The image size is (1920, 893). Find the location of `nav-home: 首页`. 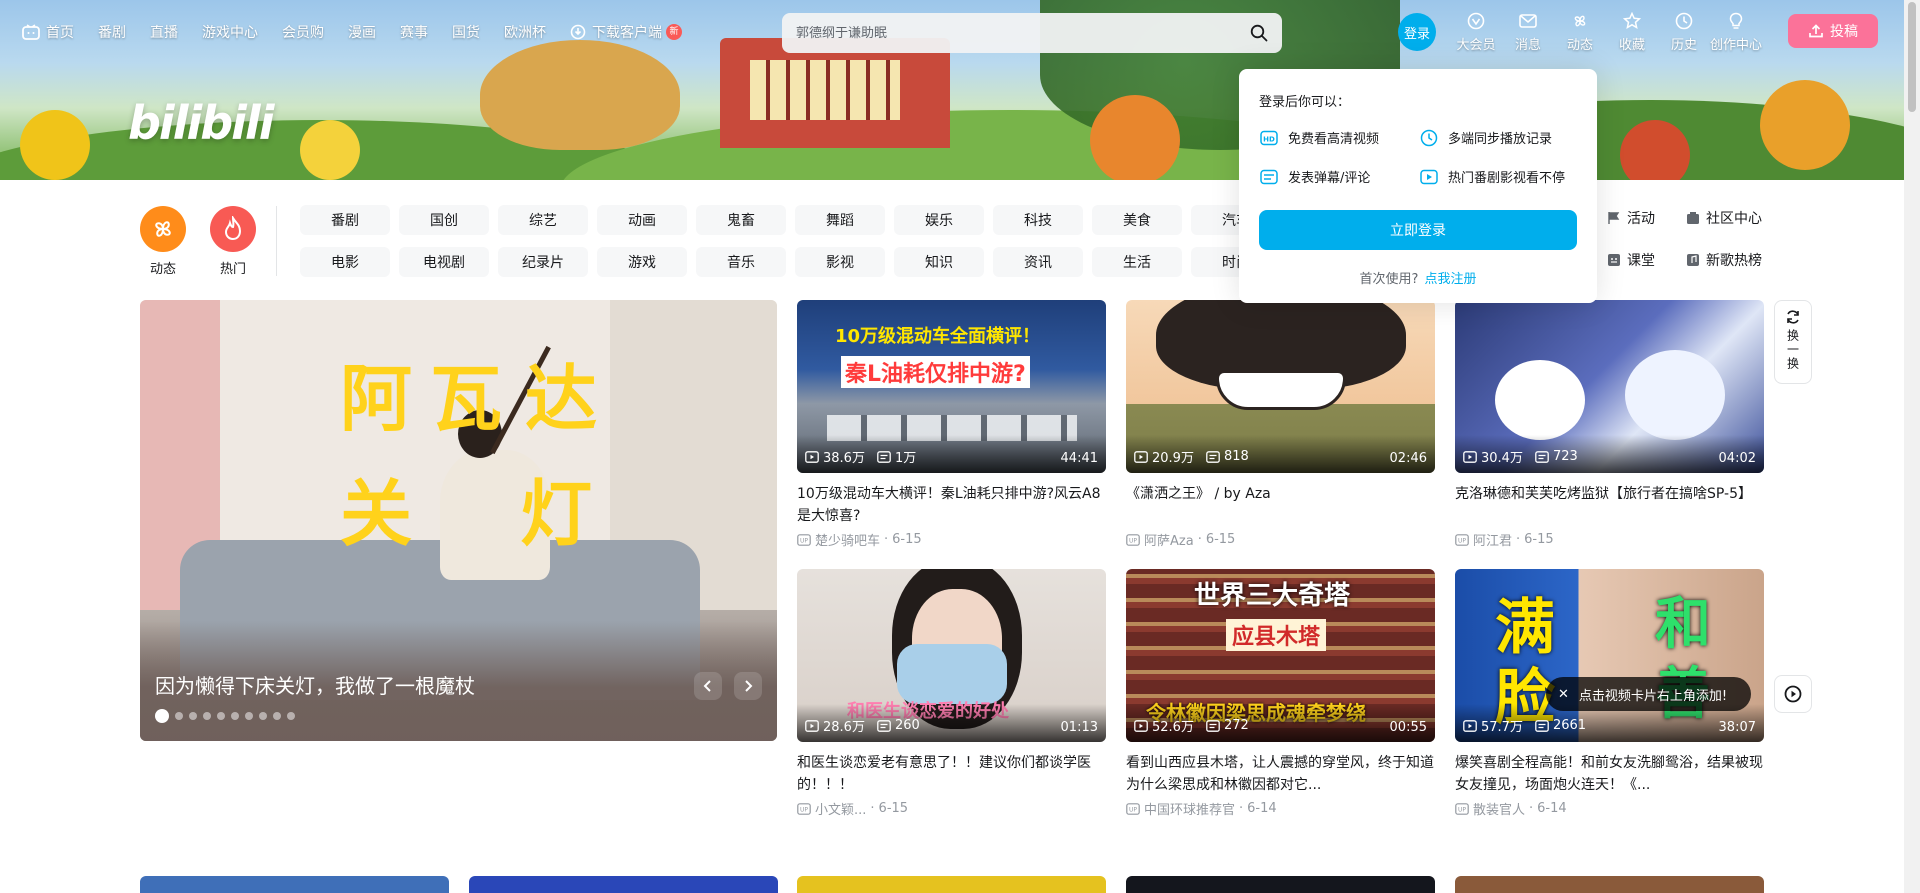

nav-home: 首页 is located at coordinates (48, 32).